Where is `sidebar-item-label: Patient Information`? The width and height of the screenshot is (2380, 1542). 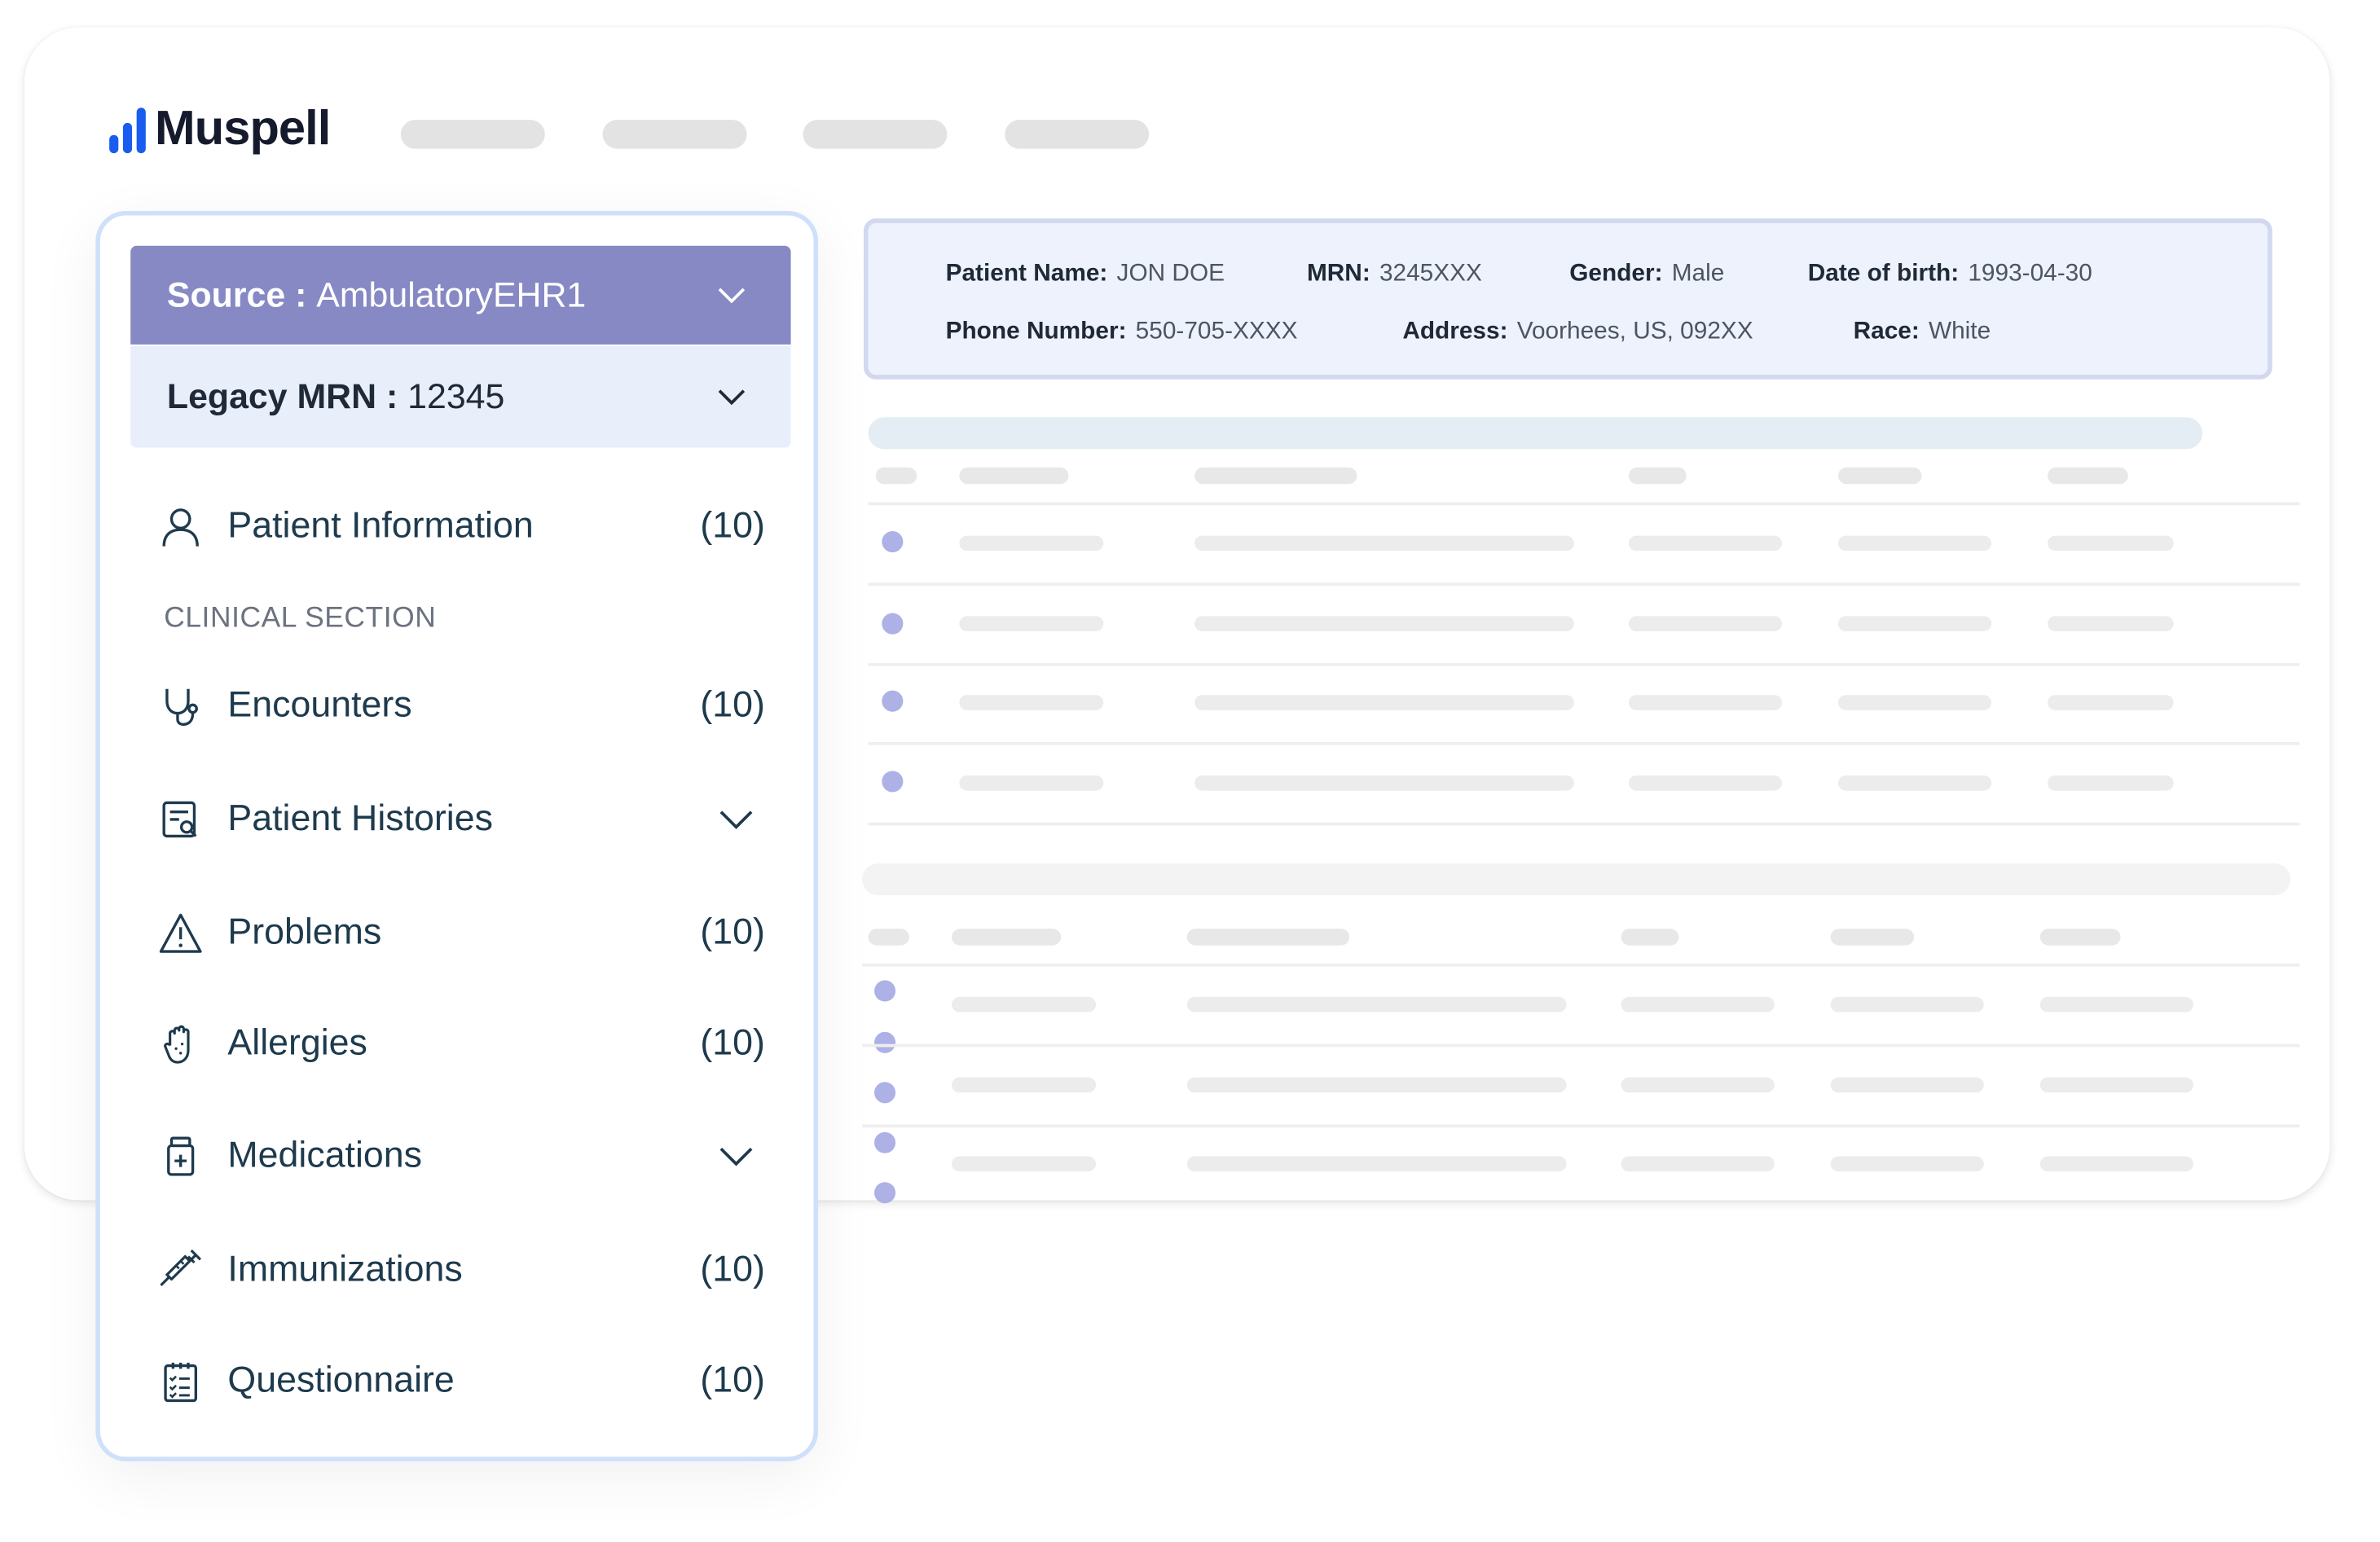 sidebar-item-label: Patient Information is located at coordinates (380, 526).